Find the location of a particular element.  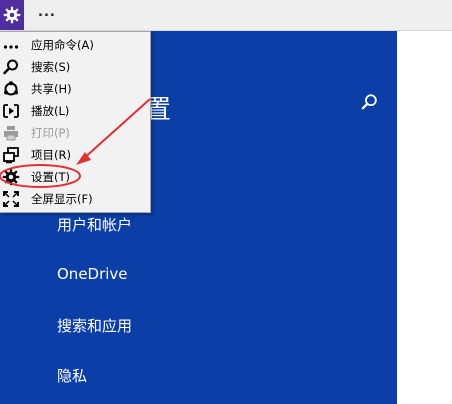

menu-item-project: 项目(R) is located at coordinates (75, 155).